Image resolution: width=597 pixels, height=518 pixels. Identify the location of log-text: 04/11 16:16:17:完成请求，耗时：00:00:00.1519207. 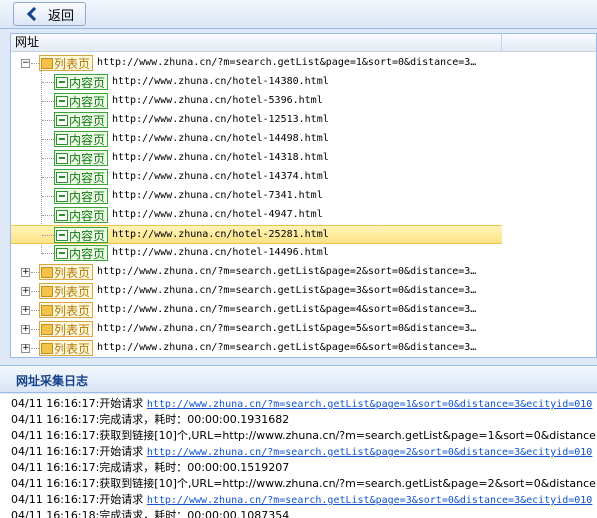
(150, 467).